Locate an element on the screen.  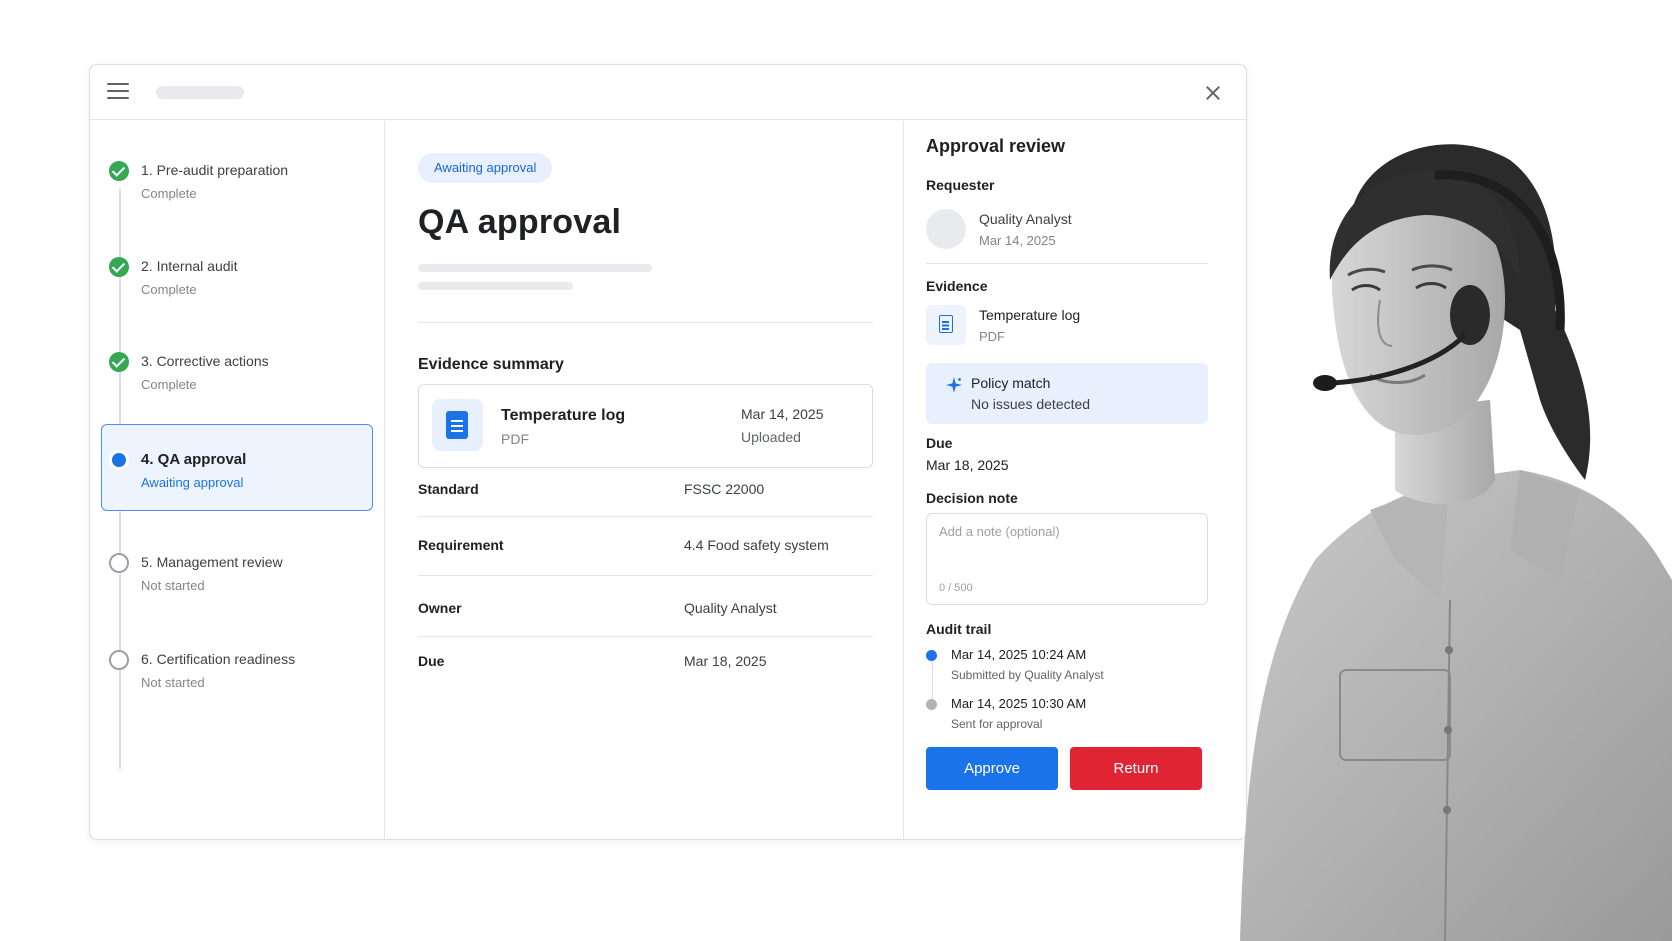
detail-value: 4.4 Food safety system is located at coordinates (756, 545).